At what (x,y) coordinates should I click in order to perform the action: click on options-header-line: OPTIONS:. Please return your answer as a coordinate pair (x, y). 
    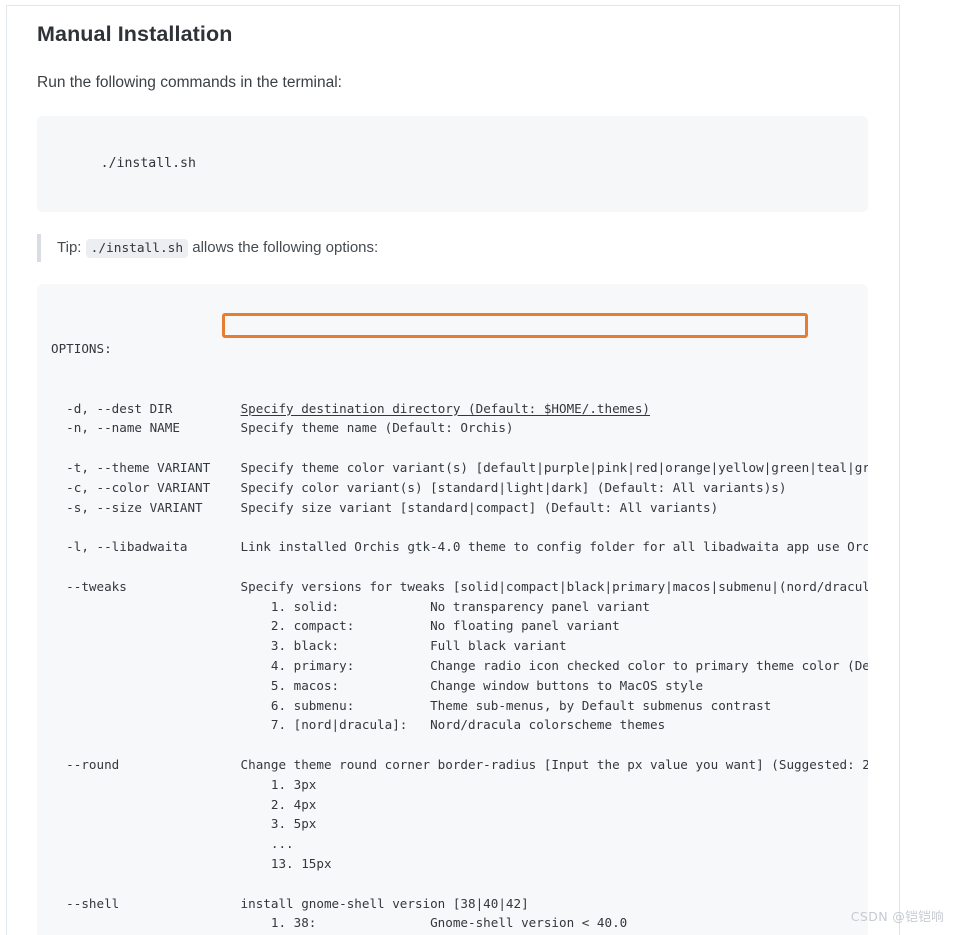
    Looking at the image, I should click on (81, 349).